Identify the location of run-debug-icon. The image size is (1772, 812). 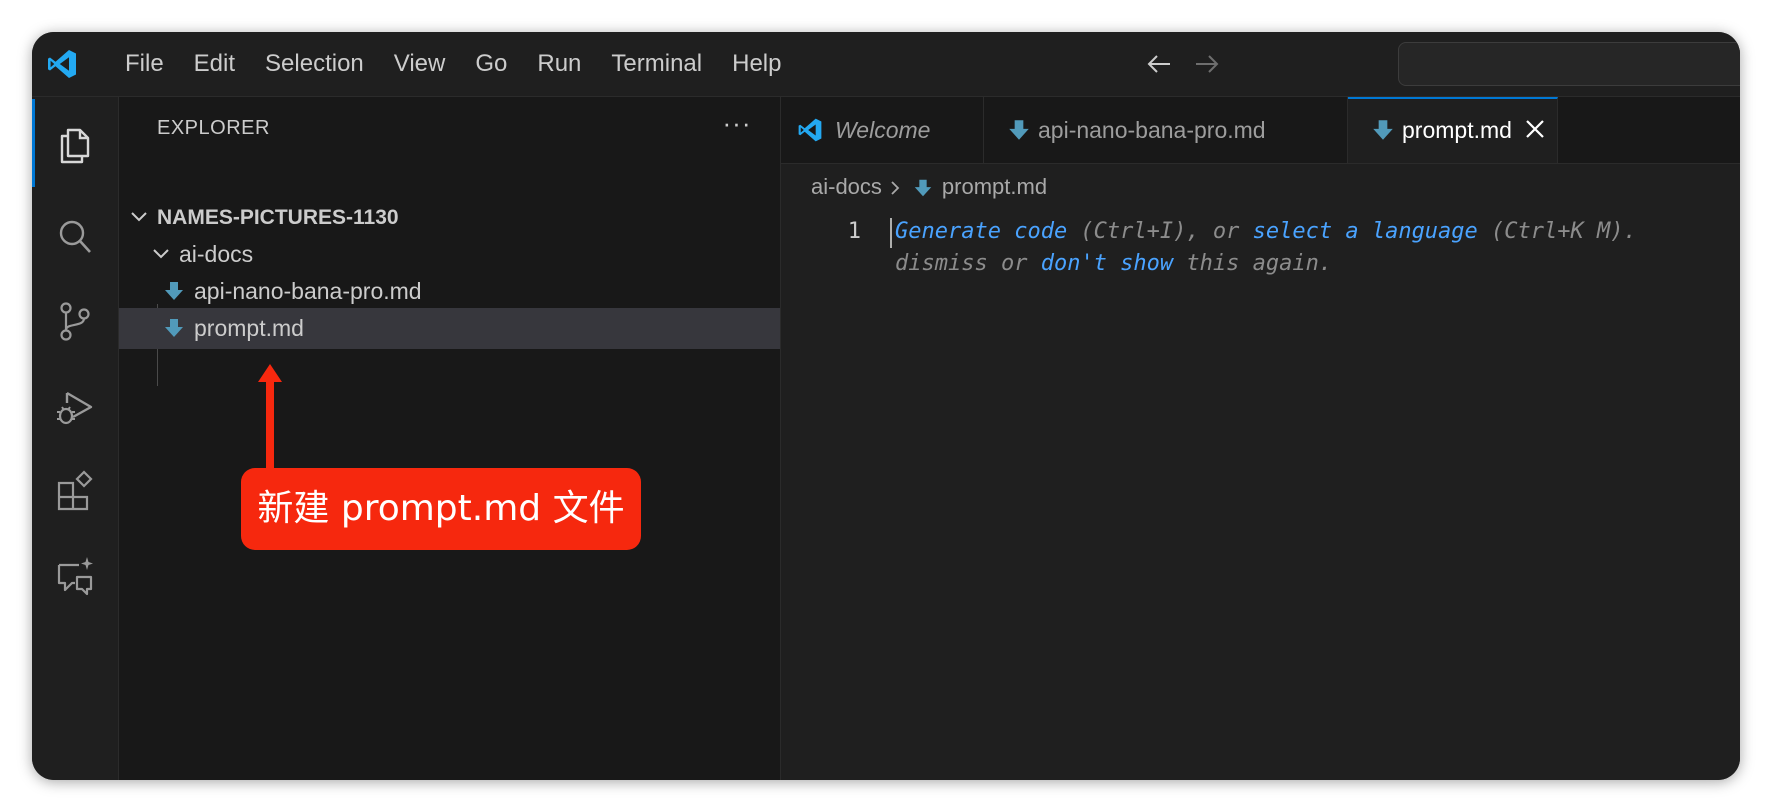
(75, 407).